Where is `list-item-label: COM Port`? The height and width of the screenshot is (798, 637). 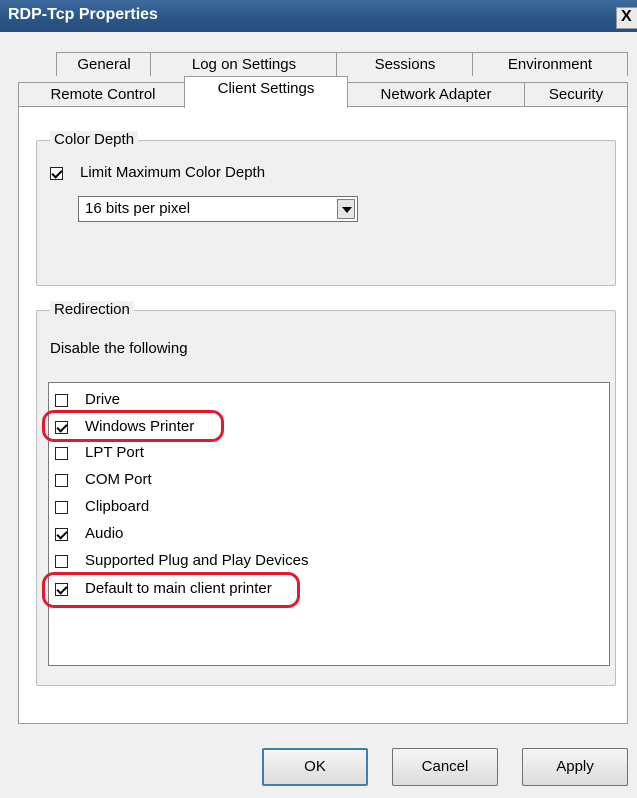 list-item-label: COM Port is located at coordinates (118, 479).